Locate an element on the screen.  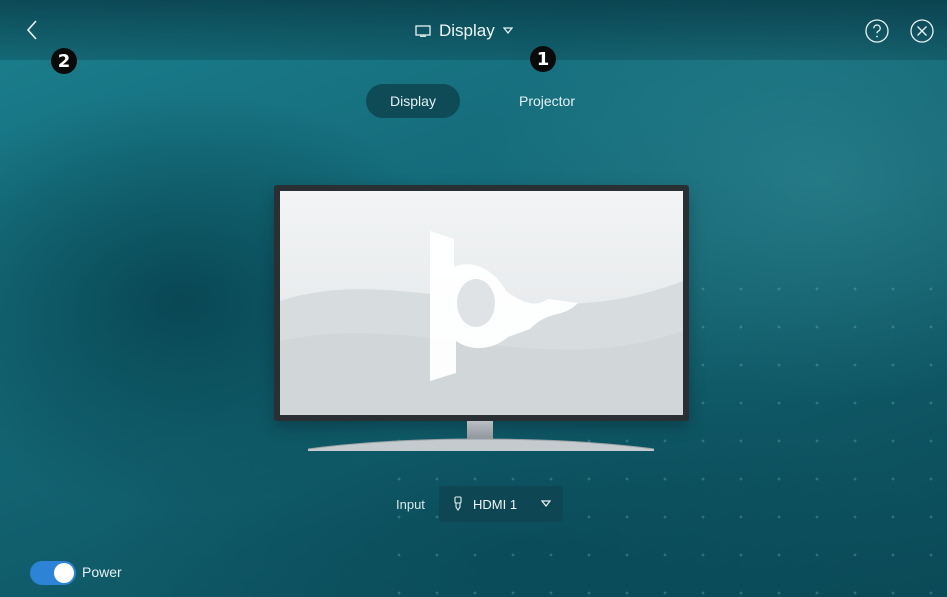
power-label: Power is located at coordinates (102, 572).